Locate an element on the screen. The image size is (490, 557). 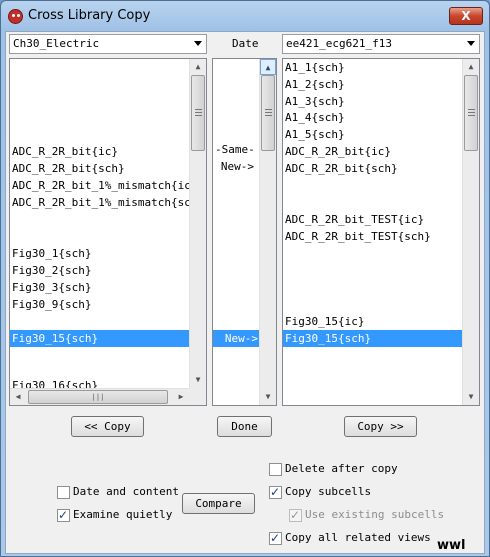
copy-all-related-views-label: Copy all related views is located at coordinates (358, 537).